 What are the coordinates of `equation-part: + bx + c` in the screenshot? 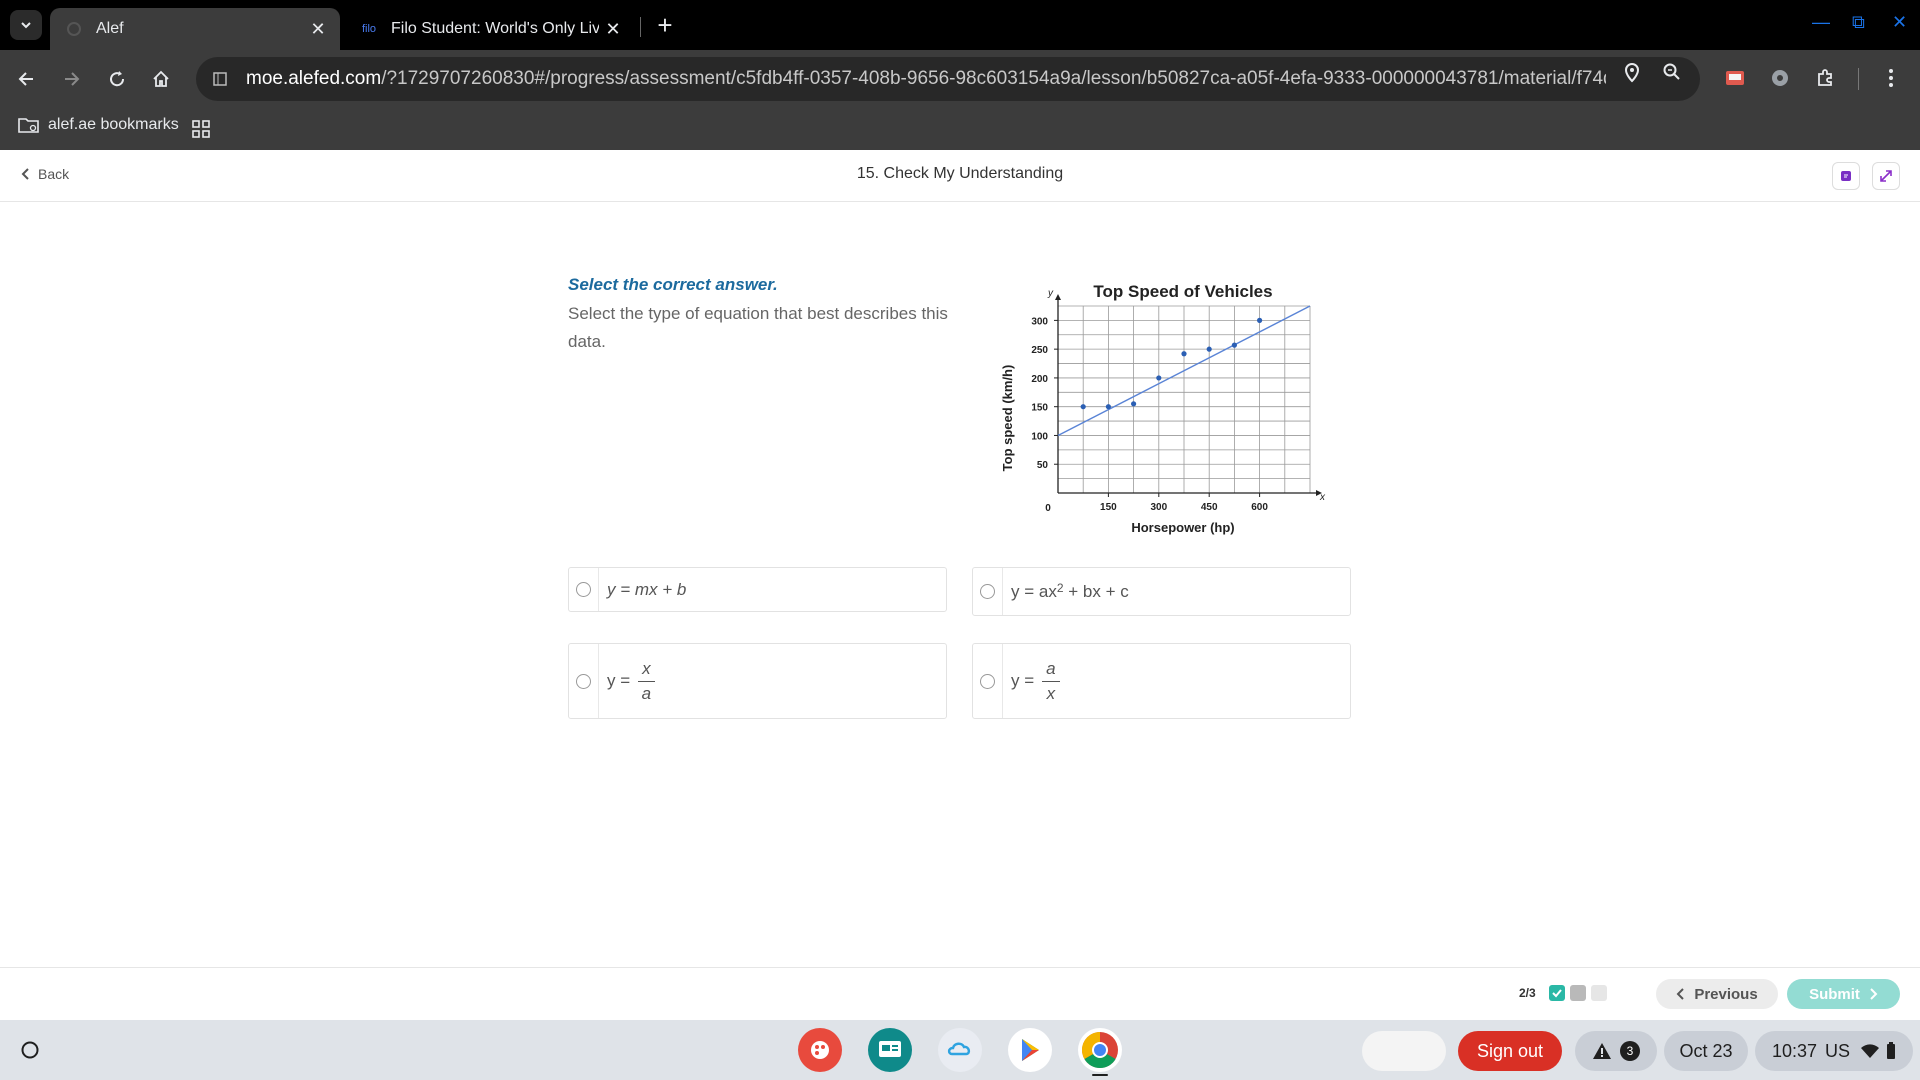 It's located at (1096, 591).